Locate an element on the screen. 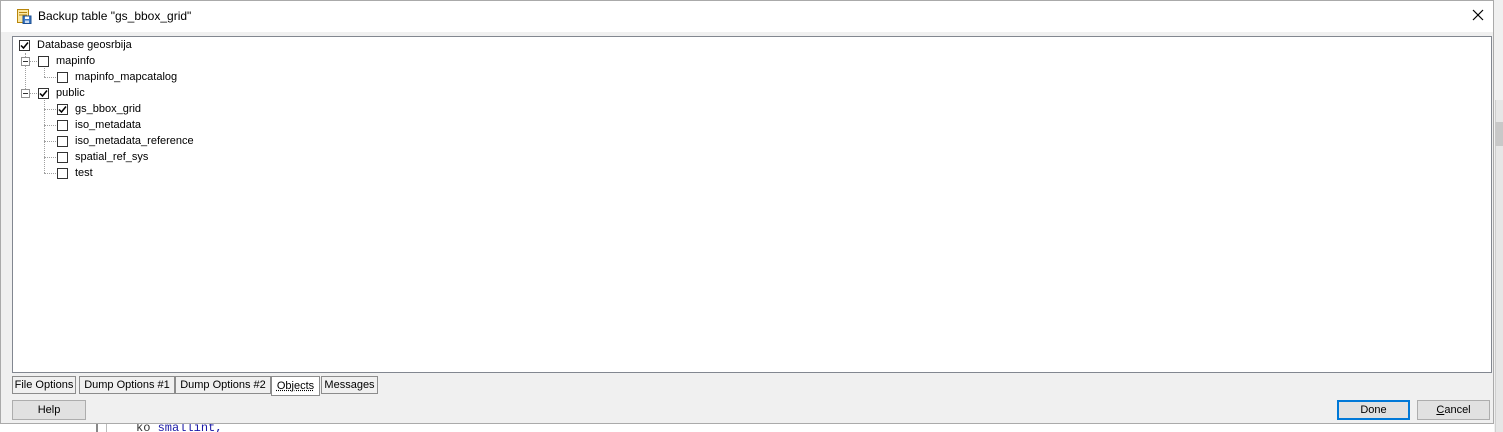 This screenshot has height=432, width=1503. tree-item-spatial-ref-sys: spatial_ref_sys is located at coordinates (102, 157).